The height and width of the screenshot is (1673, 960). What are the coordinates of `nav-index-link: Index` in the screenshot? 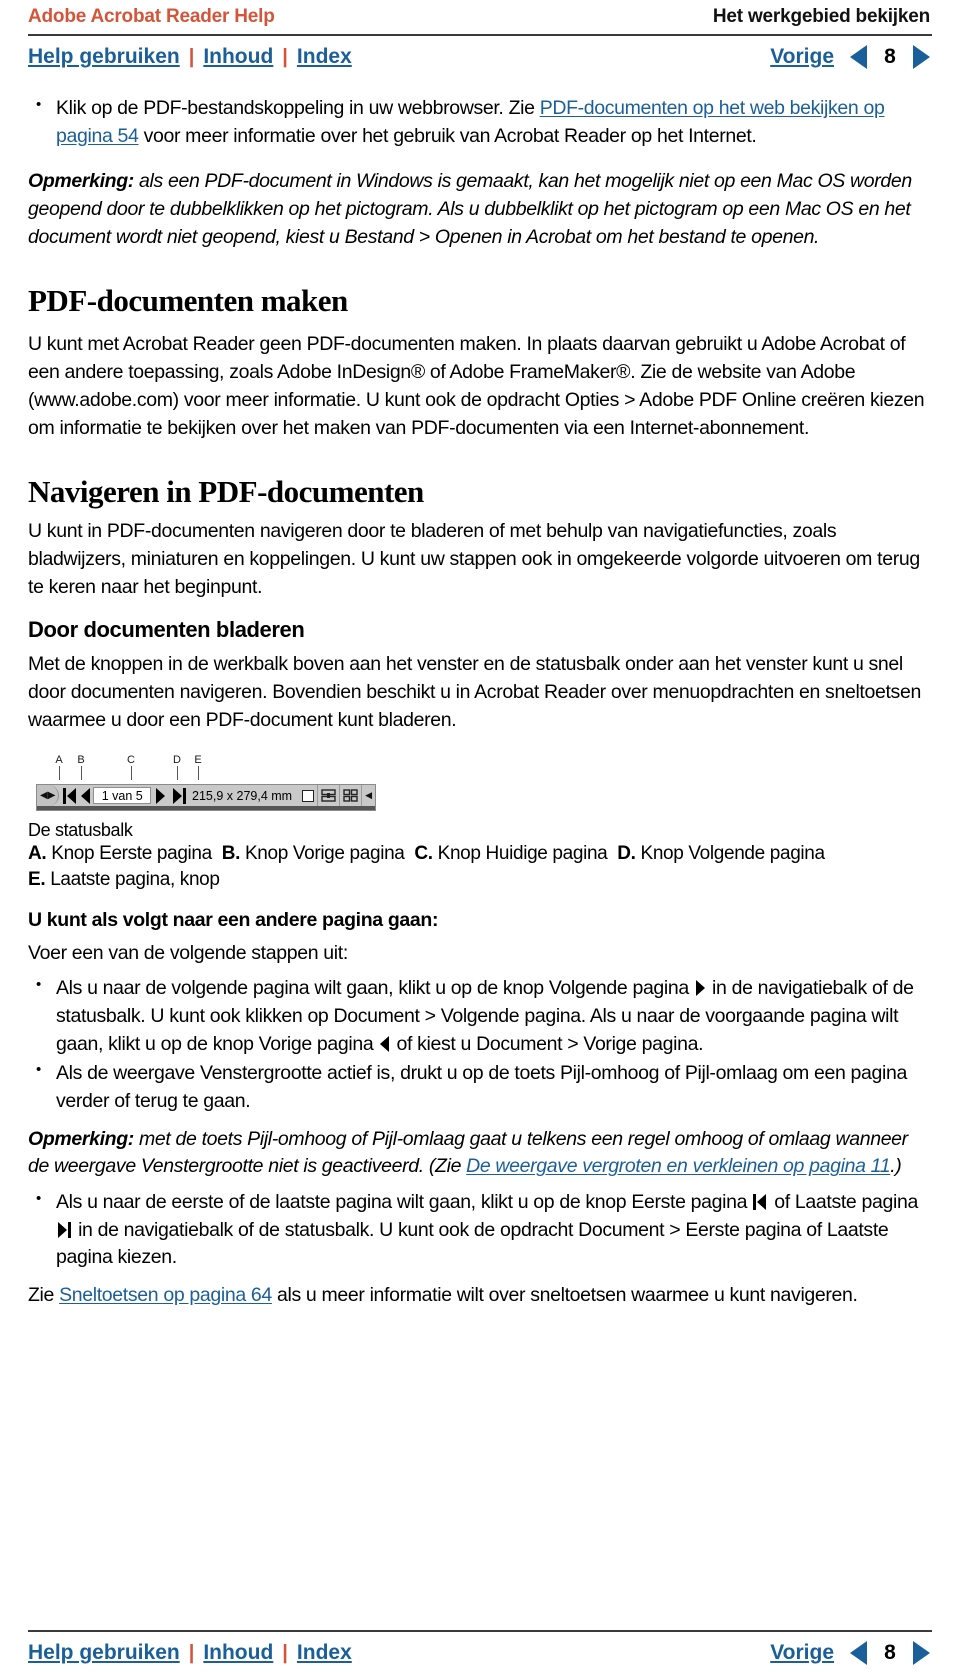 It's located at (324, 57).